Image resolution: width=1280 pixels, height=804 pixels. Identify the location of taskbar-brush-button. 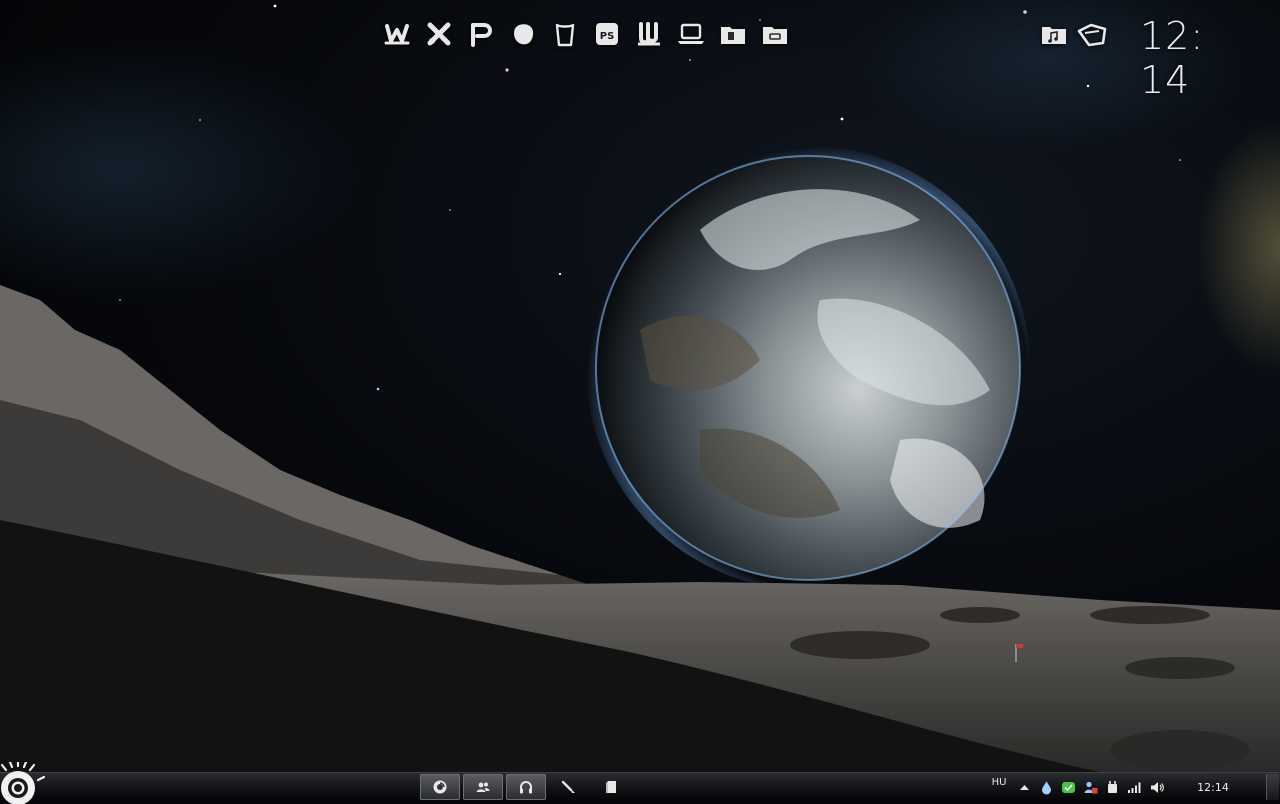
(569, 787).